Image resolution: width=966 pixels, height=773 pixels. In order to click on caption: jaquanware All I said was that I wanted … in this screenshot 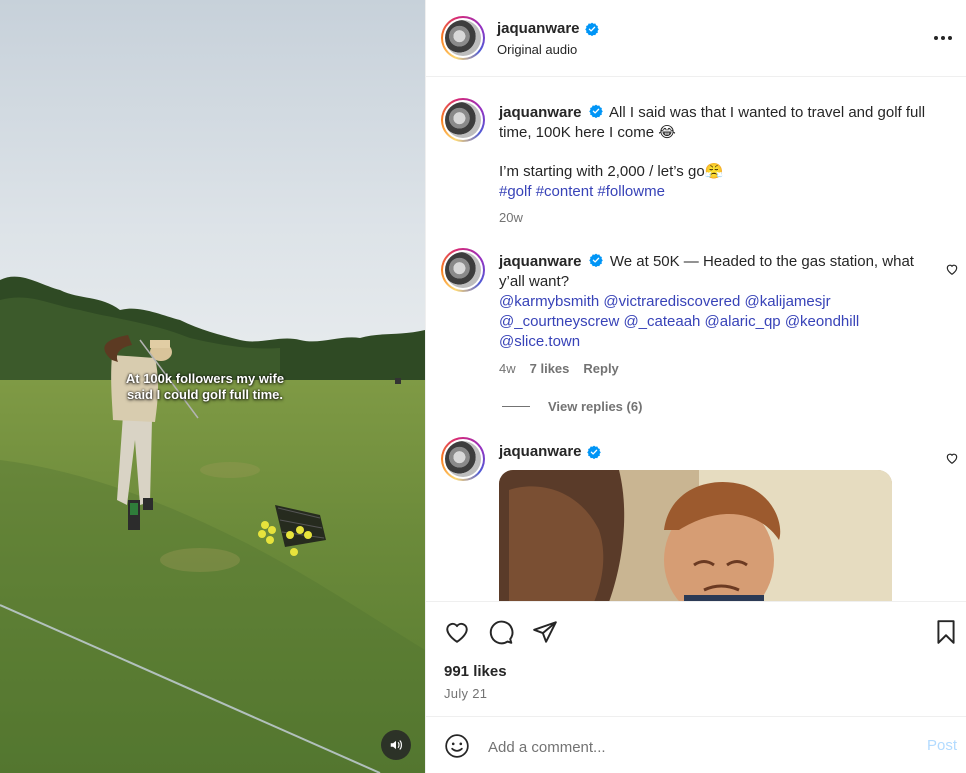, I will do `click(725, 123)`.